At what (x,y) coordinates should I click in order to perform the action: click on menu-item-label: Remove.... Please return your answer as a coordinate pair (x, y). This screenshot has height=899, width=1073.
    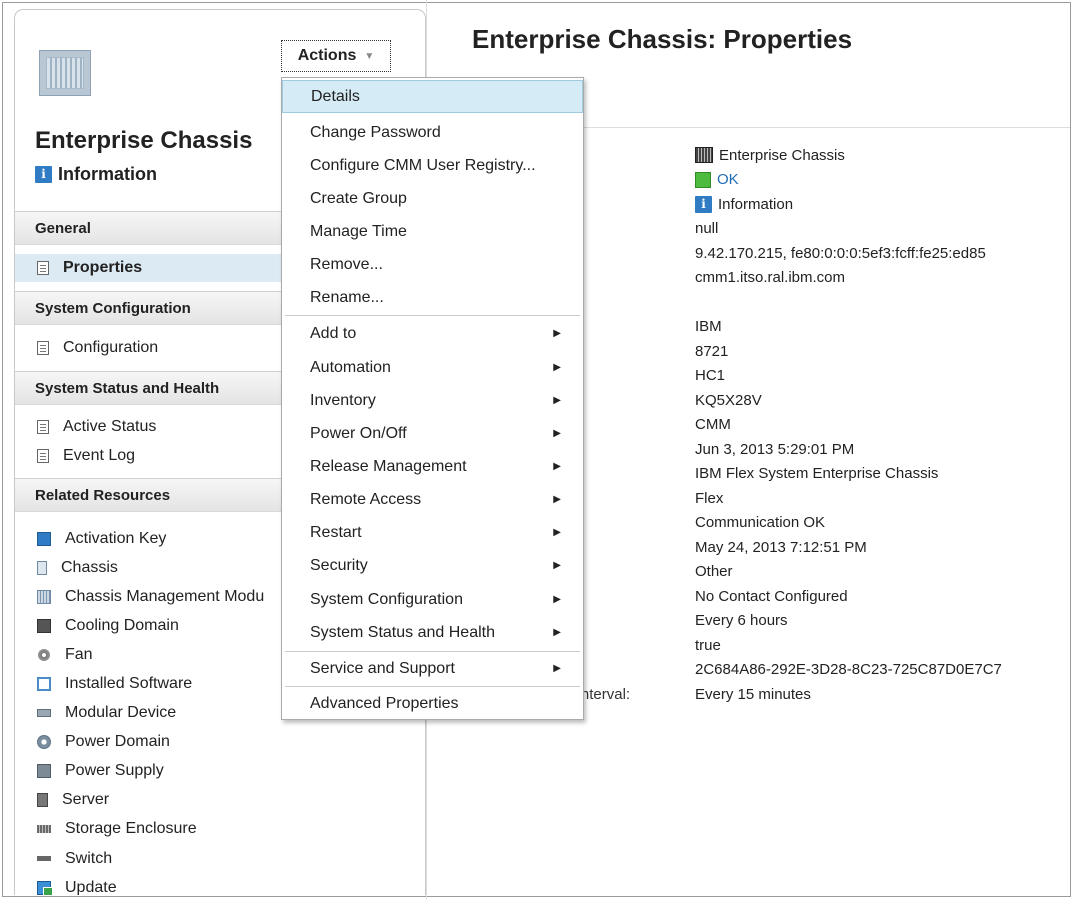
    Looking at the image, I should click on (346, 264).